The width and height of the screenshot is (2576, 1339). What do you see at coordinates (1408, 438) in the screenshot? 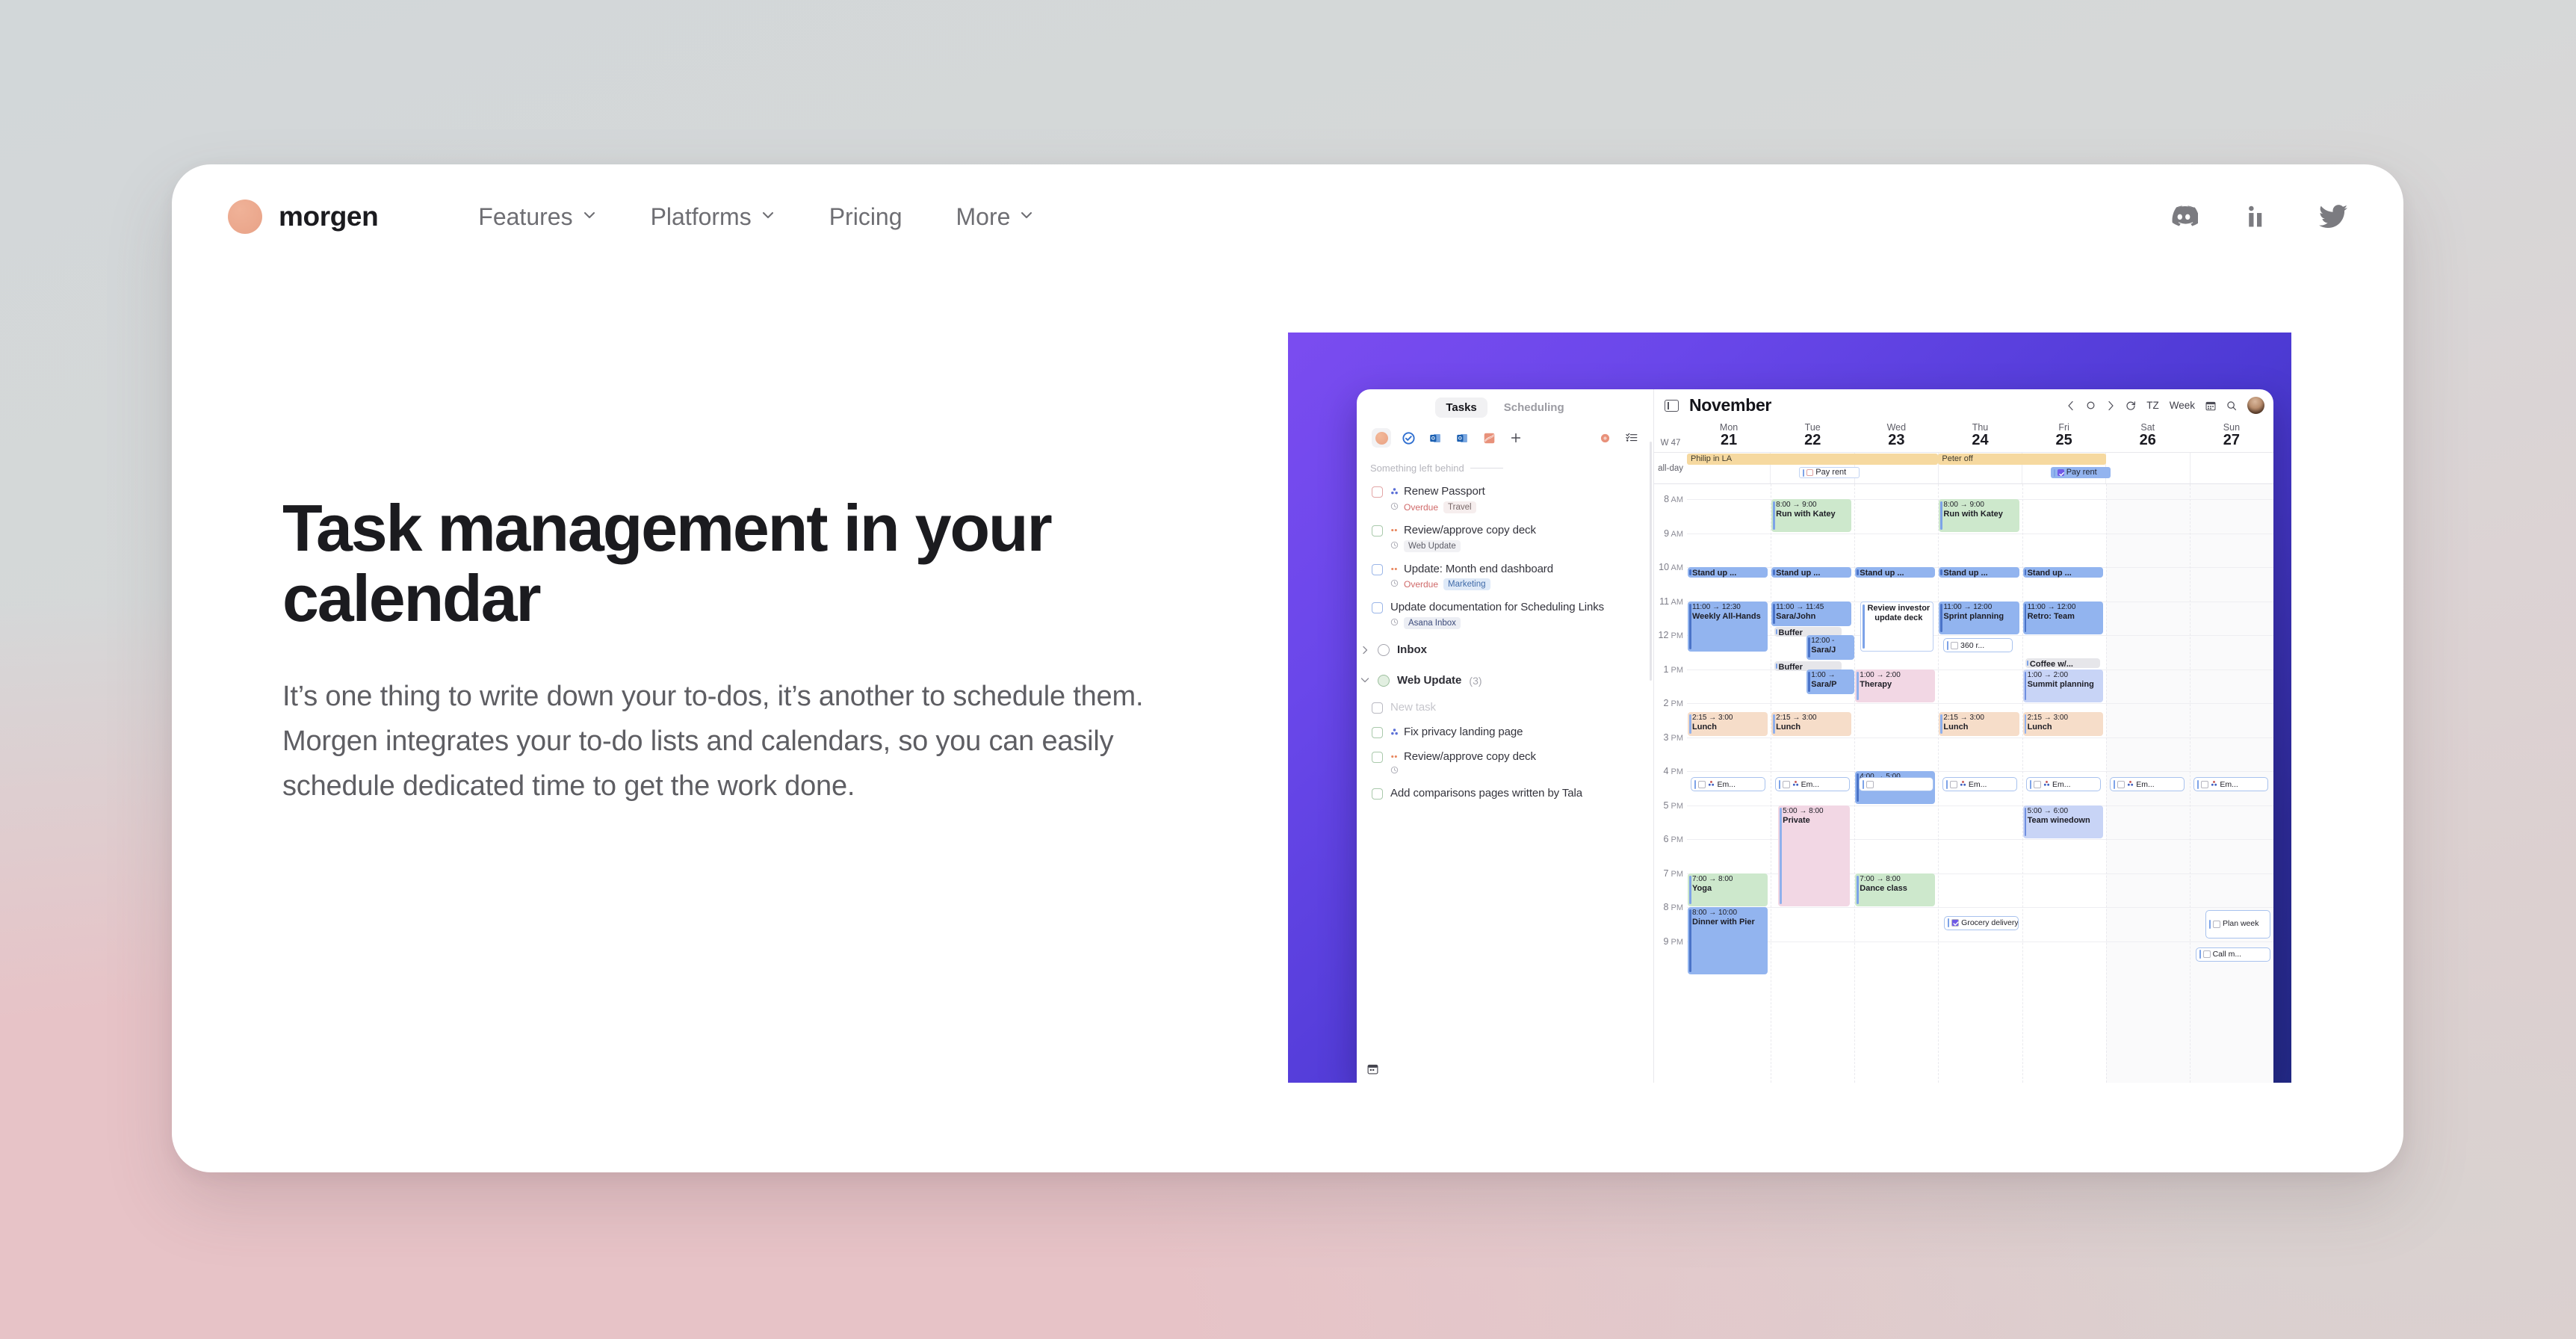
I see `todoist-icon` at bounding box center [1408, 438].